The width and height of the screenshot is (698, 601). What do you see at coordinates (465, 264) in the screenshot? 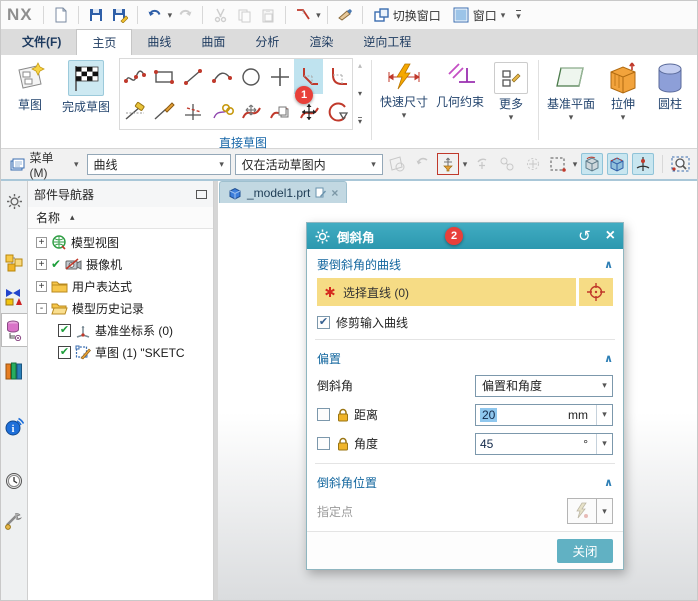
I see `section-curves-to-chamfer: 要倒斜角的曲线 ∧` at bounding box center [465, 264].